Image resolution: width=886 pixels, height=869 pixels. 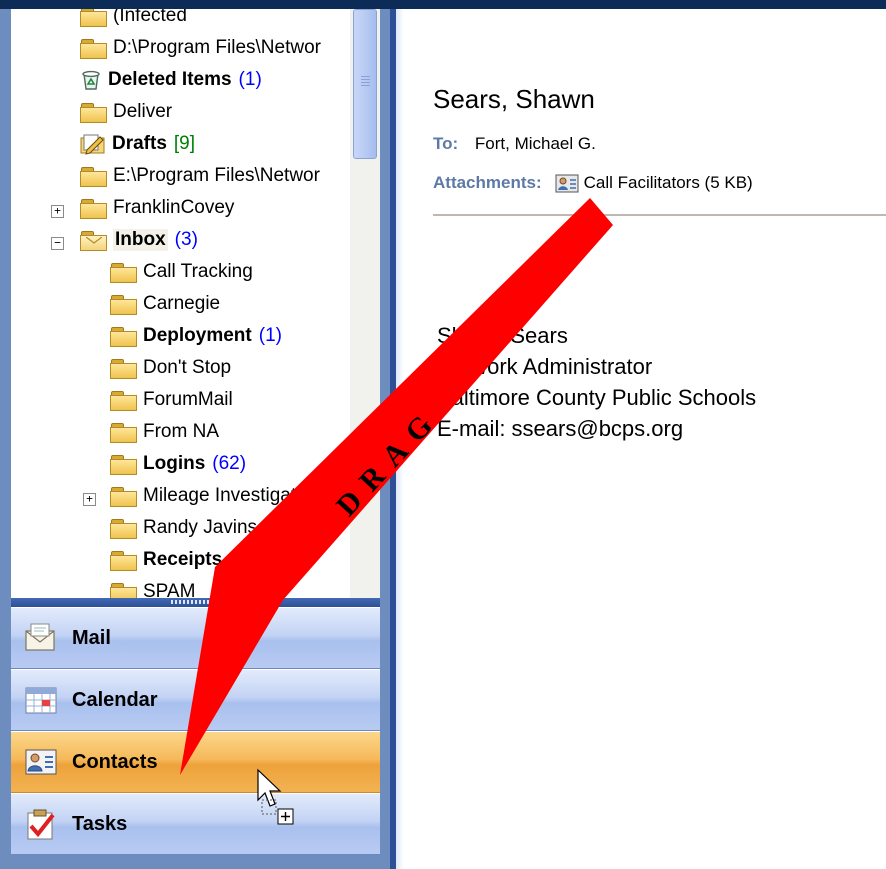 I want to click on folder-label: Deleted Items, so click(x=170, y=79).